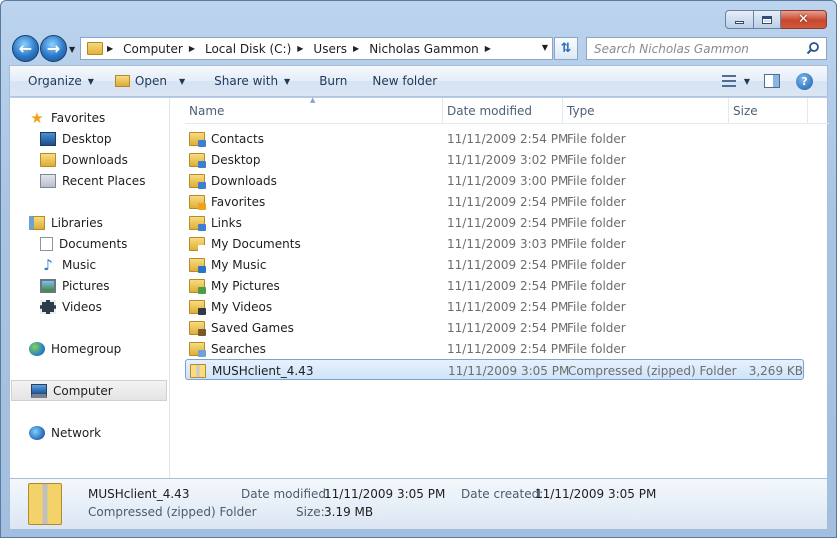 The image size is (837, 538). I want to click on nav-libraries: Libraries, so click(89, 222).